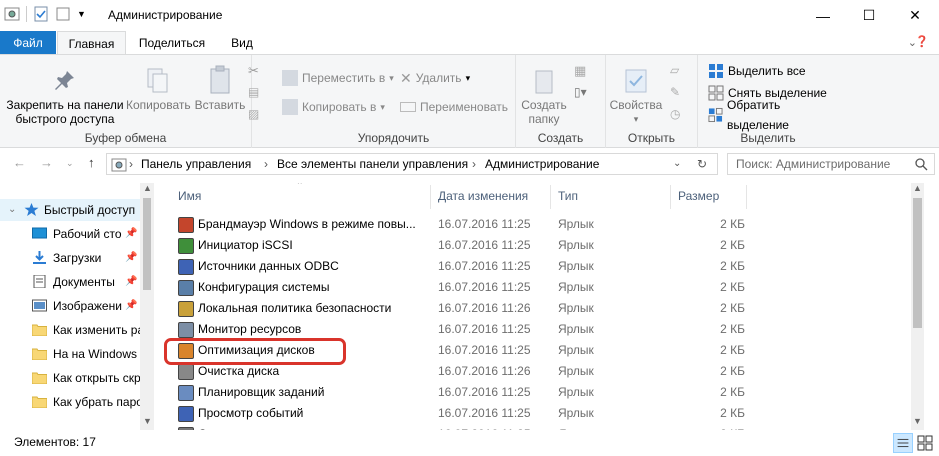 This screenshot has height=456, width=939. What do you see at coordinates (483, 196) in the screenshot?
I see `column-header-date: Дата изменения` at bounding box center [483, 196].